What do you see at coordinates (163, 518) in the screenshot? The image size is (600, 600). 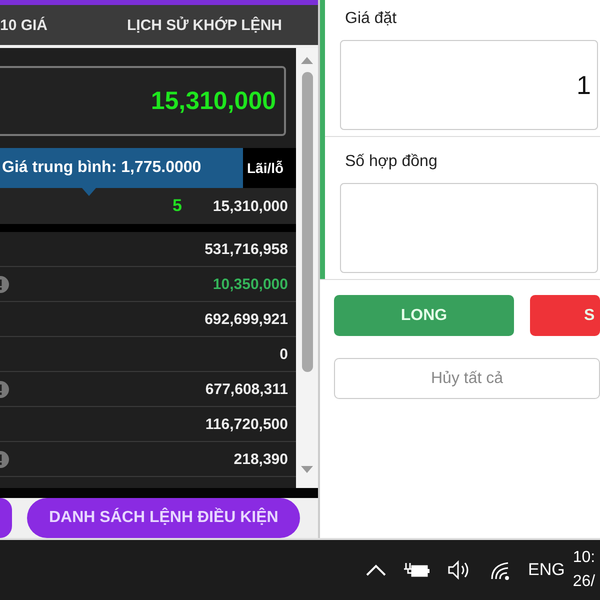 I see `conditional-orders-button: DANH SÁCH LỆNH ĐIỀU KIỆN` at bounding box center [163, 518].